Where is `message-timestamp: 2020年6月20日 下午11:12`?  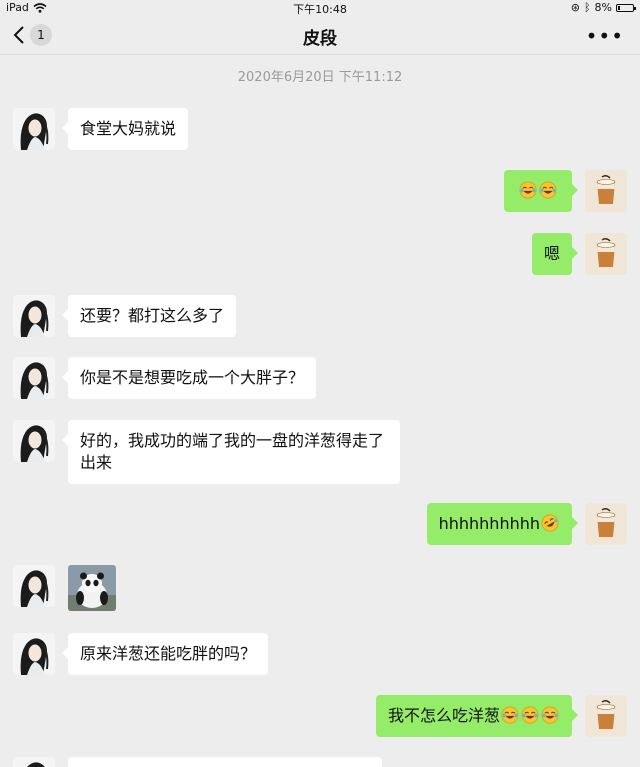 message-timestamp: 2020年6月20日 下午11:12 is located at coordinates (320, 77).